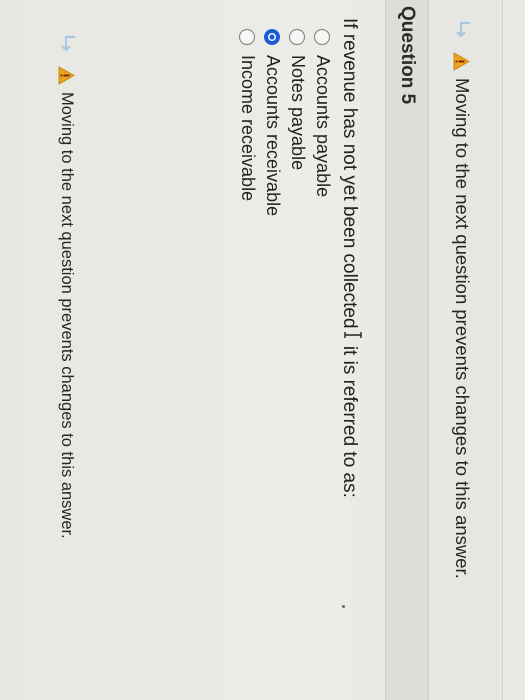 The image size is (525, 700). What do you see at coordinates (349, 173) in the screenshot?
I see `question-prompt-start: If revenue has not yet been collected` at bounding box center [349, 173].